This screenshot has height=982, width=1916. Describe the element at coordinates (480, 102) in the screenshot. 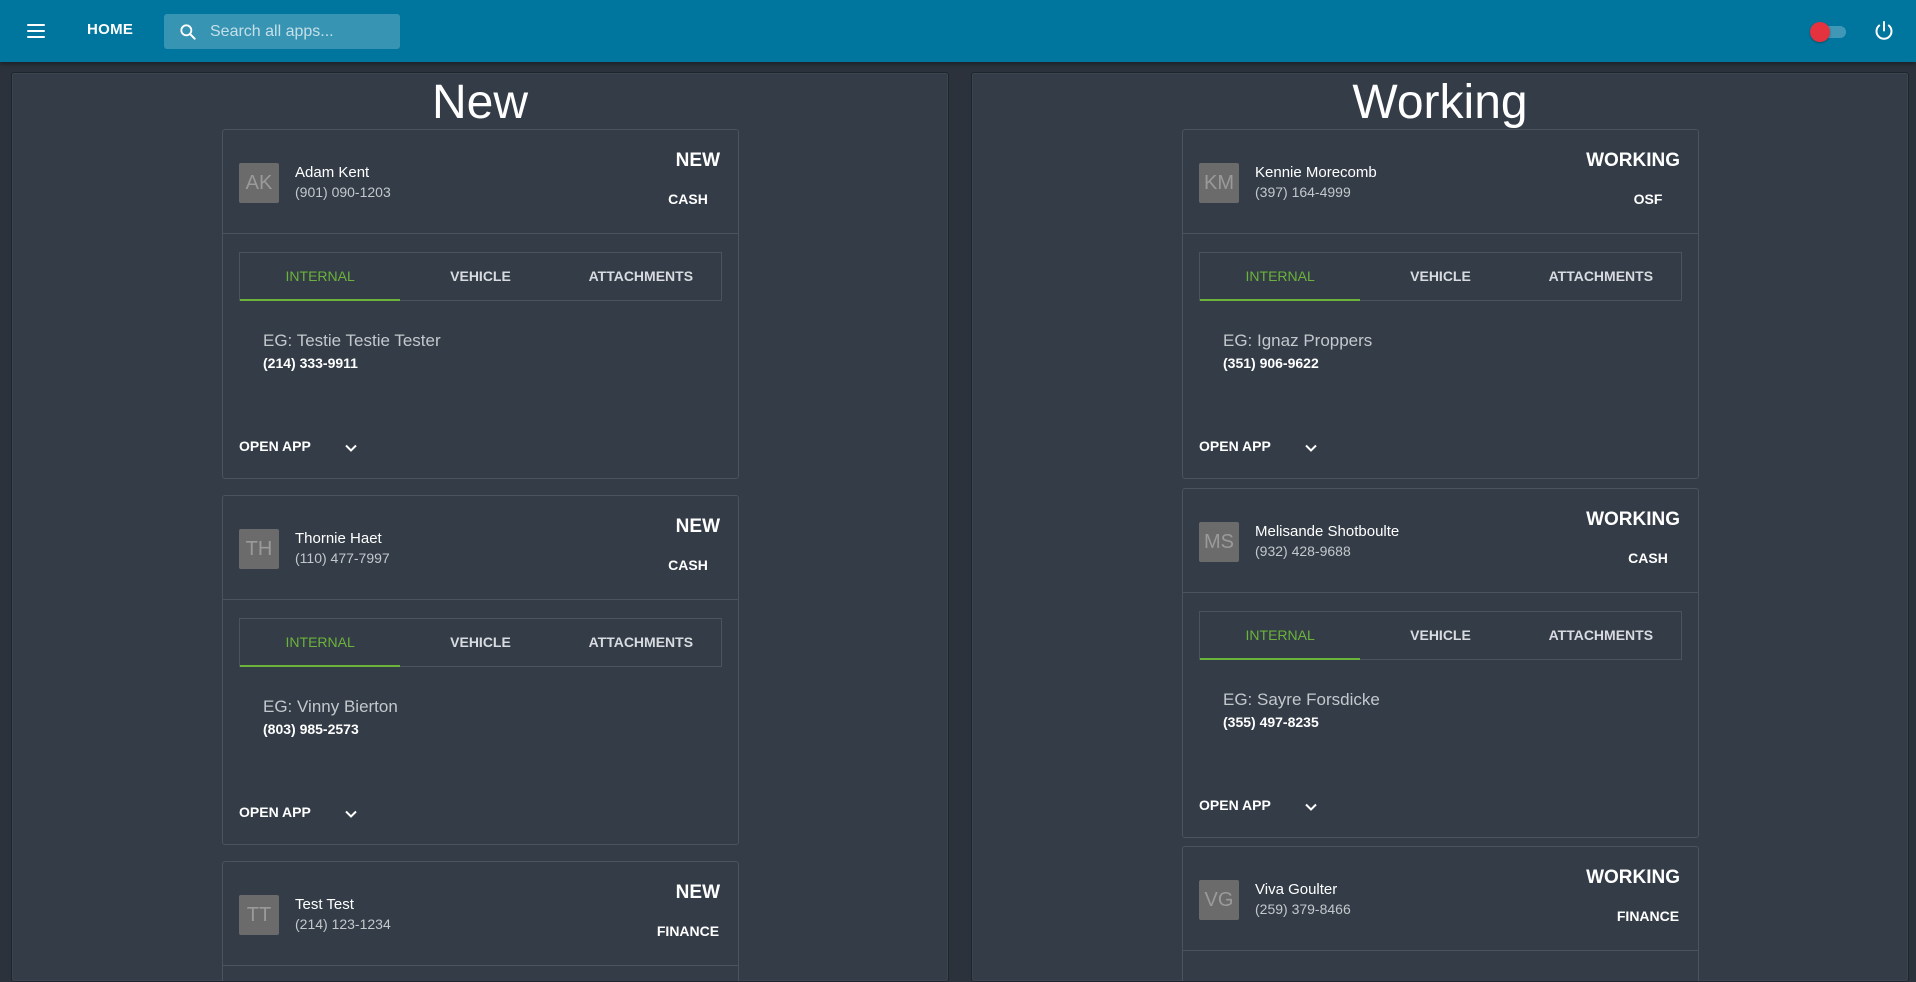

I see `column-title: New` at that location.